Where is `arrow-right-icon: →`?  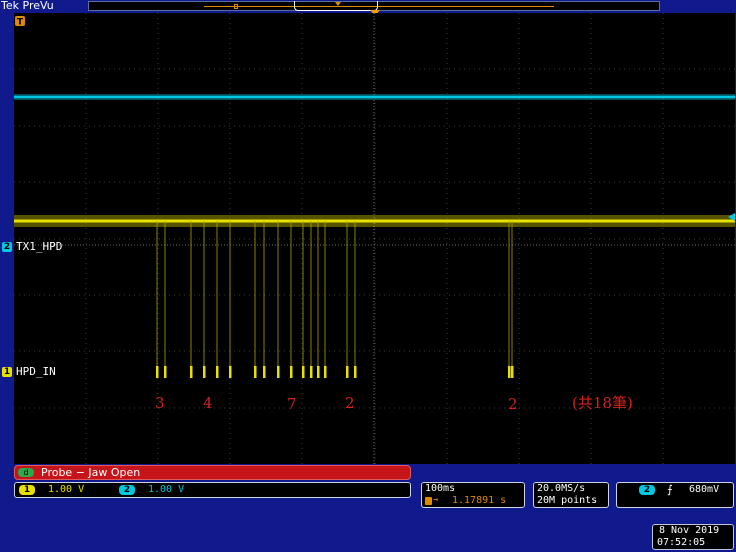 arrow-right-icon: → is located at coordinates (436, 500).